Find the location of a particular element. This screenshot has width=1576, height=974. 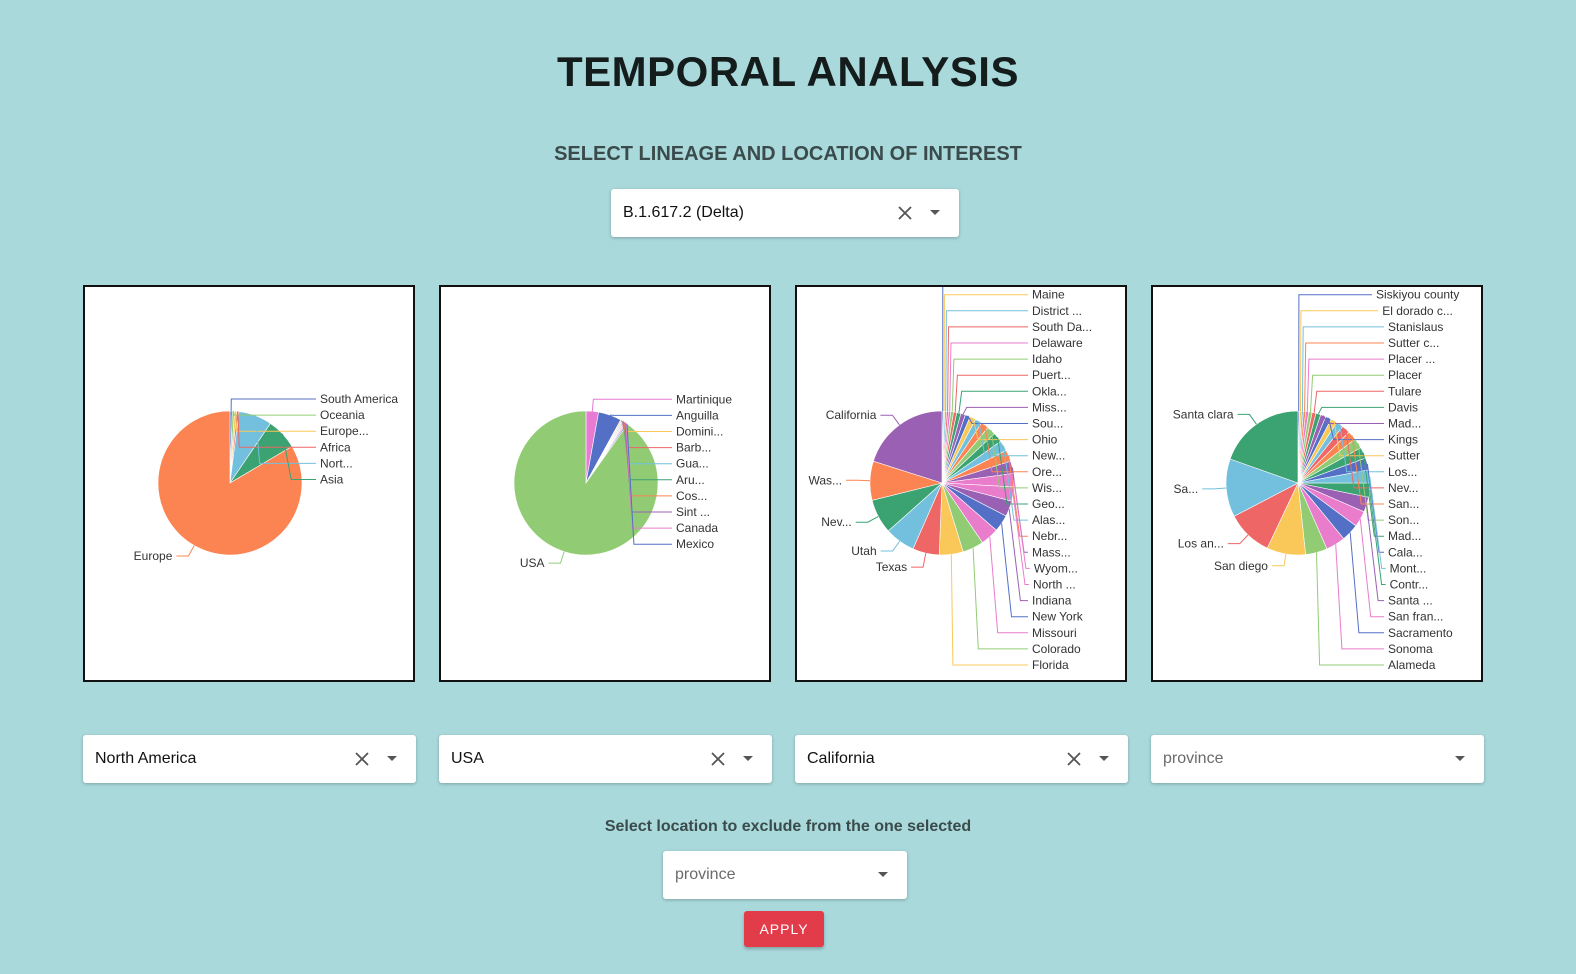

country-select: USA is located at coordinates (605, 759).